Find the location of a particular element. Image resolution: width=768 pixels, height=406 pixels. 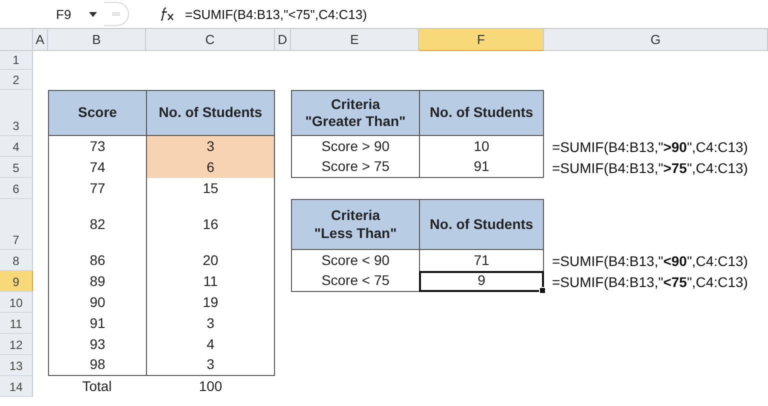

table-cell: Score < 75 is located at coordinates (355, 281).